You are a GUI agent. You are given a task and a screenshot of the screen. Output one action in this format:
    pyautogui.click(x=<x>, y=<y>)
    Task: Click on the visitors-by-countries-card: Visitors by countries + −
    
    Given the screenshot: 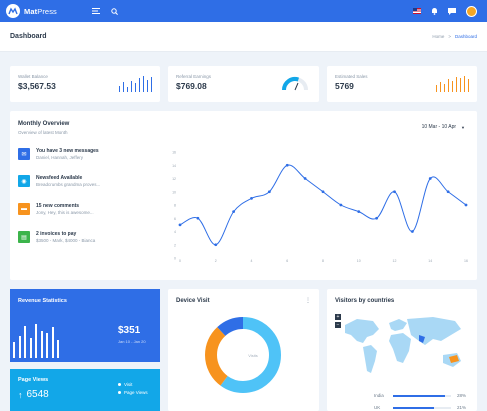 What is the action you would take?
    pyautogui.click(x=402, y=350)
    